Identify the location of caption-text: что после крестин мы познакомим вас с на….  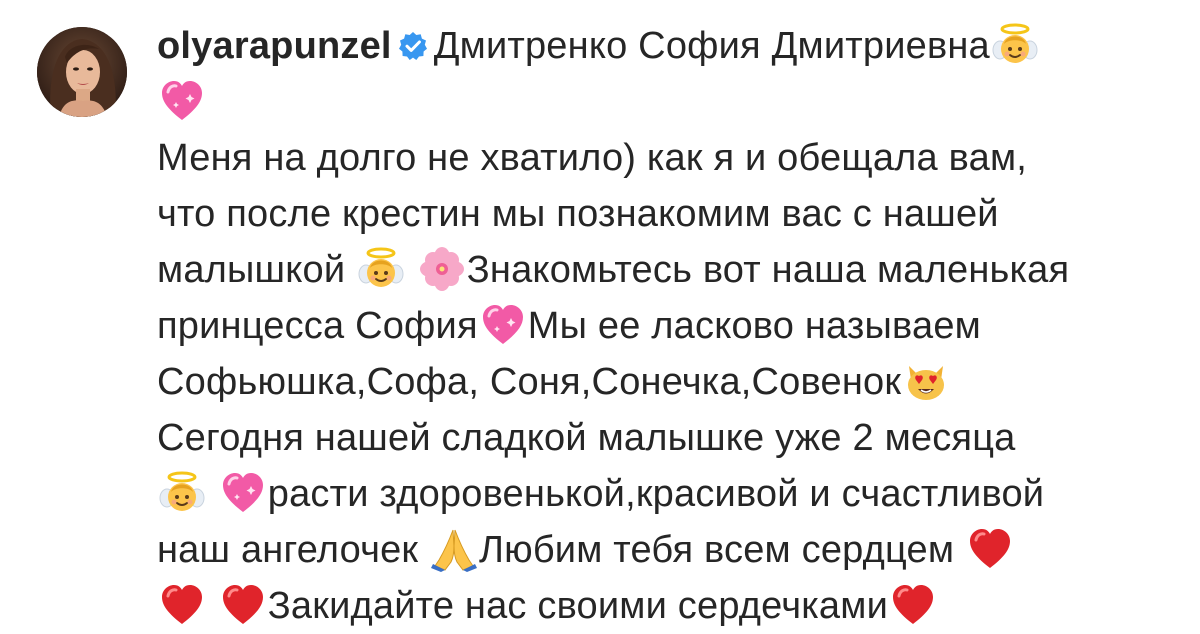
(578, 214).